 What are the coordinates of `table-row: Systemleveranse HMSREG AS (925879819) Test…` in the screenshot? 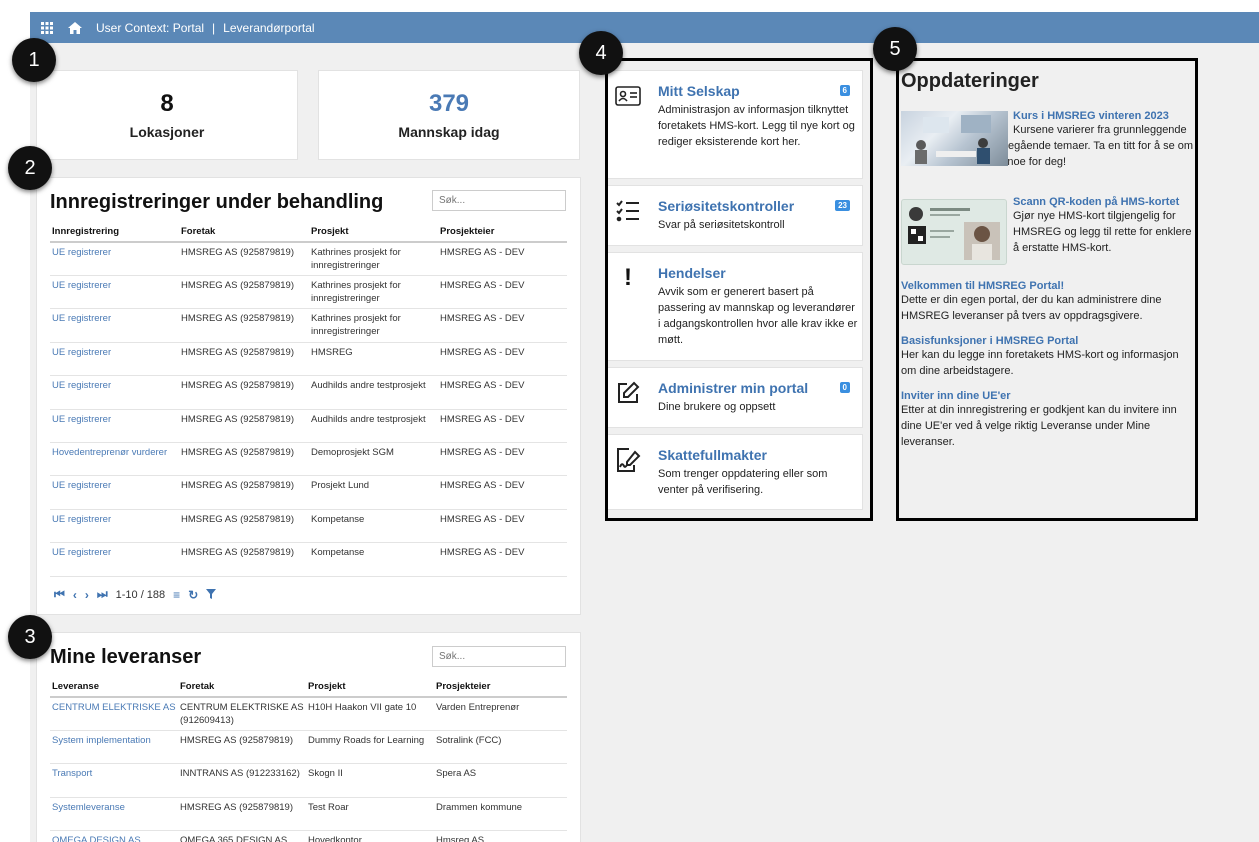 It's located at (308, 814).